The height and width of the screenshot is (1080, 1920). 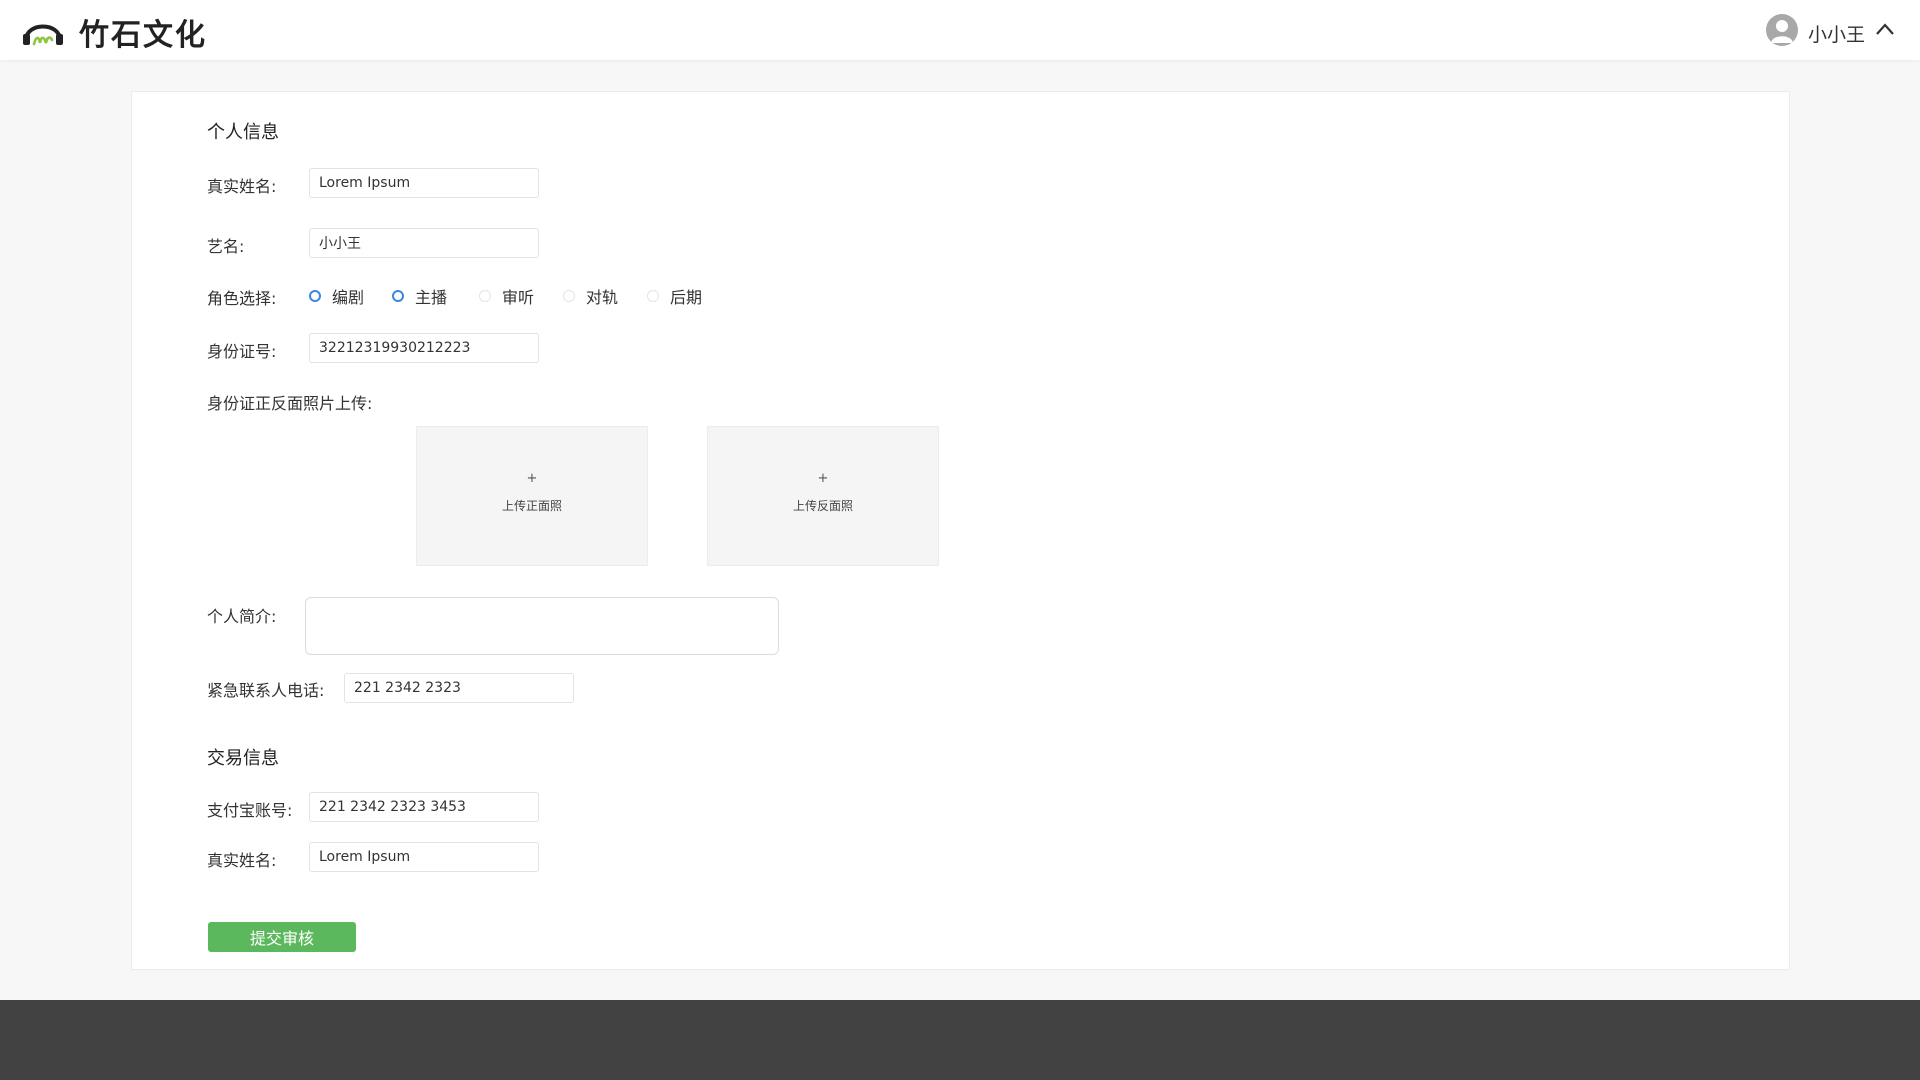 What do you see at coordinates (242, 186) in the screenshot?
I see `real-name-label: 真实姓名:` at bounding box center [242, 186].